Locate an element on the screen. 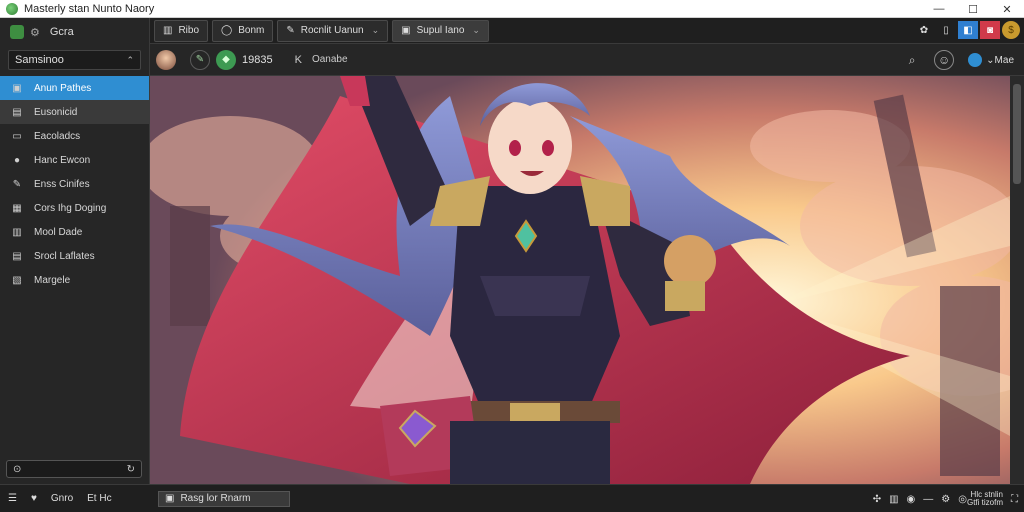  toolbar-actions: ⌕ ☺ ⌄ Mae is located at coordinates (952, 60).